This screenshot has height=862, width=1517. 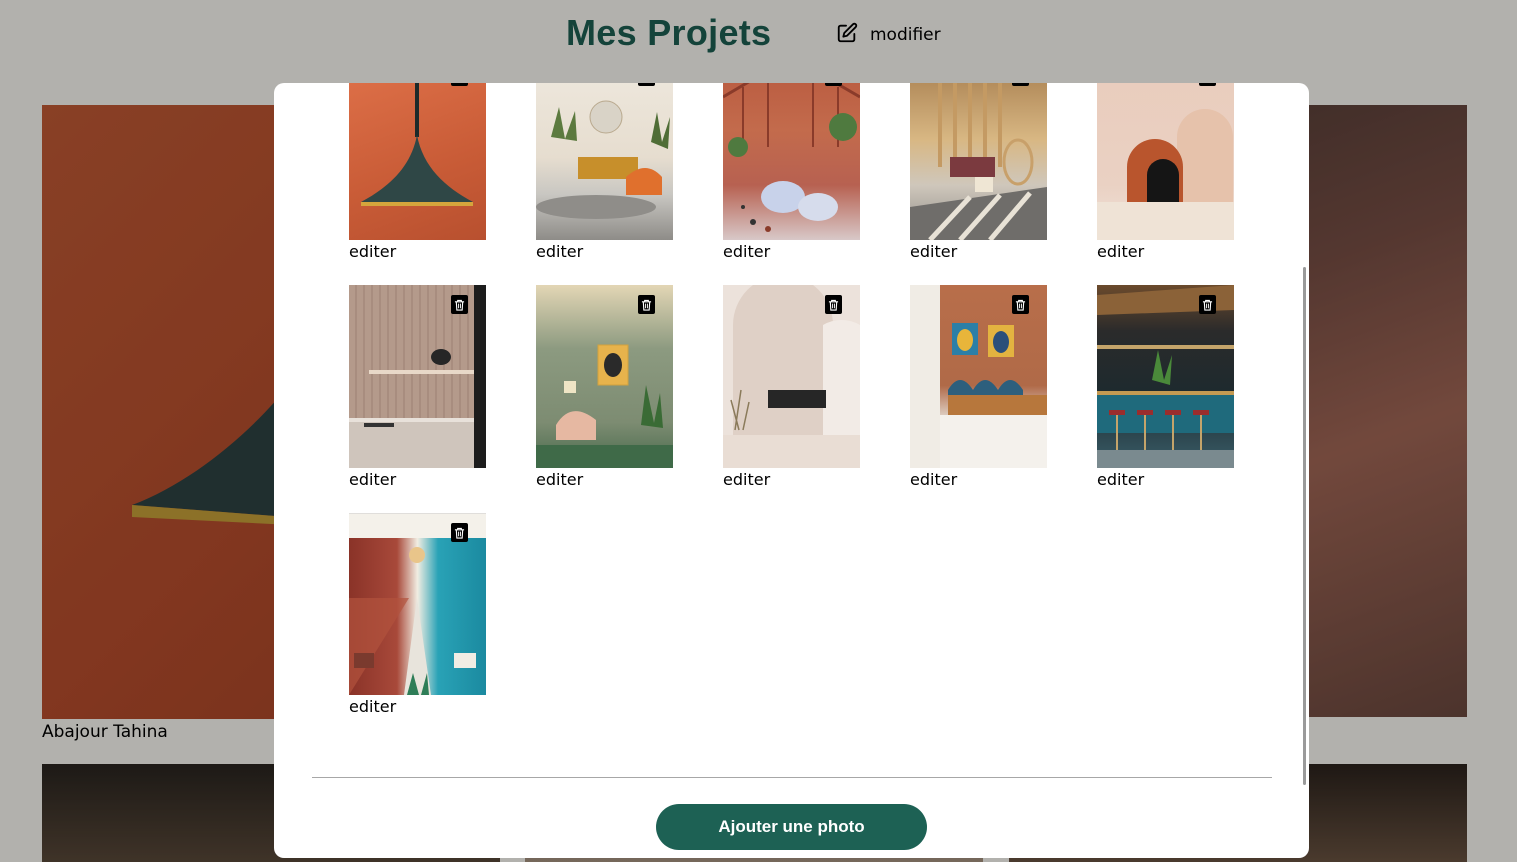 I want to click on modal-divider, so click(x=792, y=777).